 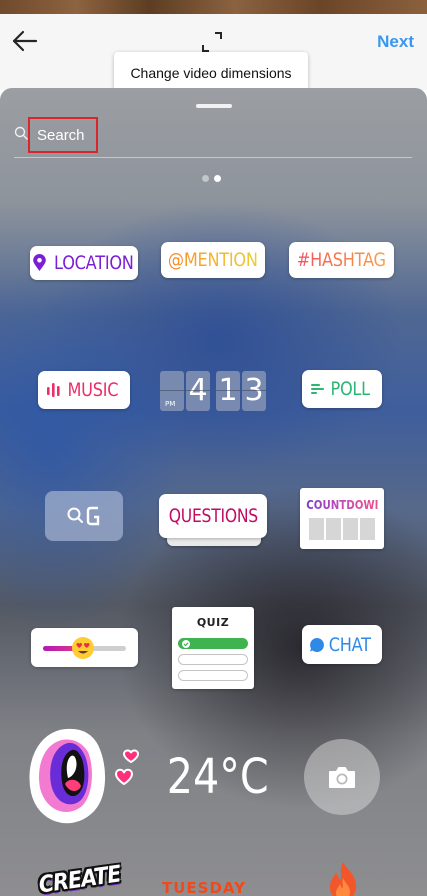 I want to click on fire-sticker, so click(x=343, y=878).